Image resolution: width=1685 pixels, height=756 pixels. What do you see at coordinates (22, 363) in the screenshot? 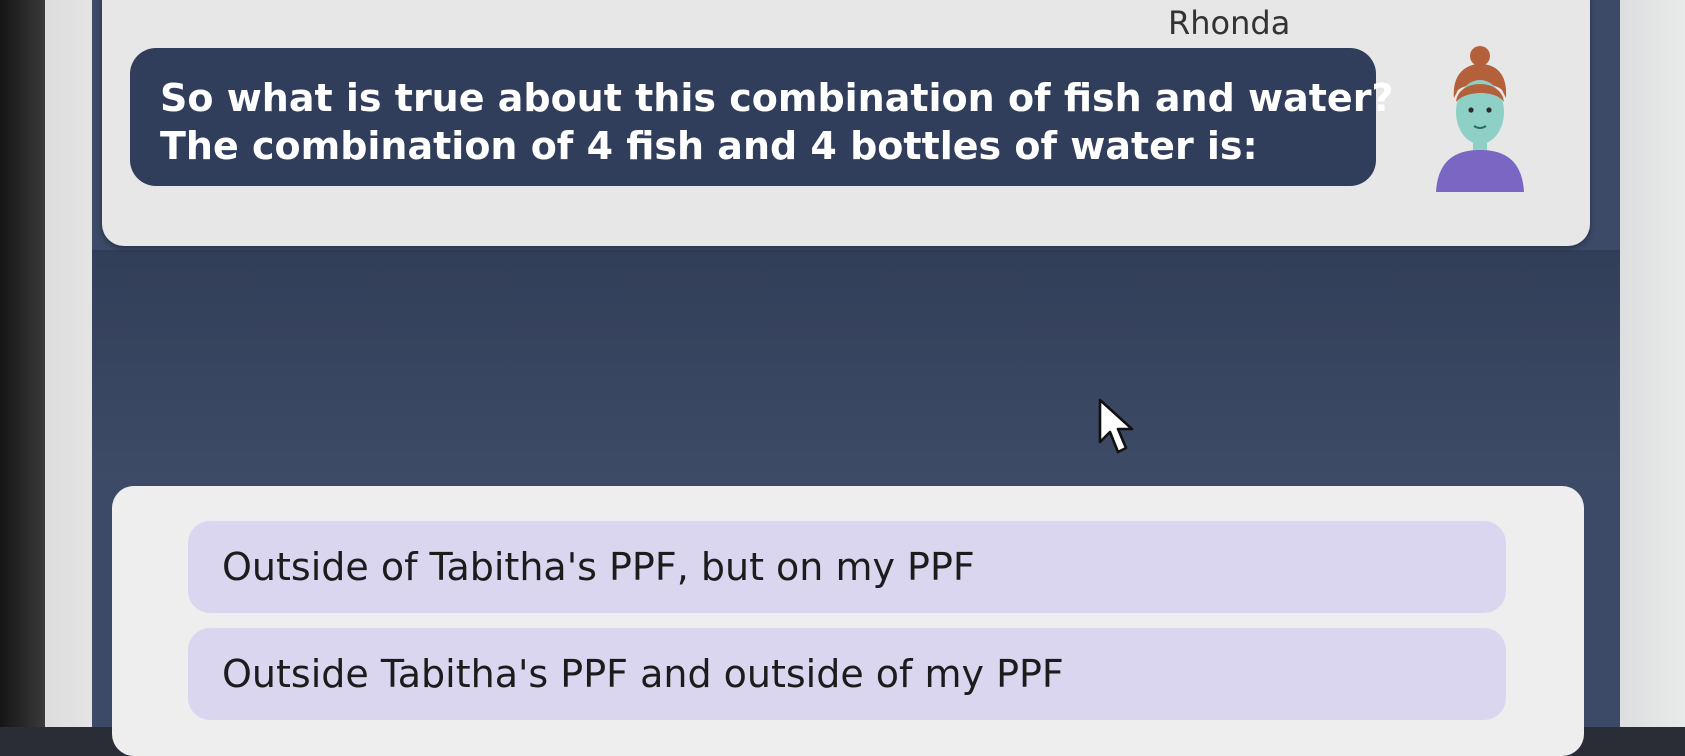
I see `monitor-bezel` at bounding box center [22, 363].